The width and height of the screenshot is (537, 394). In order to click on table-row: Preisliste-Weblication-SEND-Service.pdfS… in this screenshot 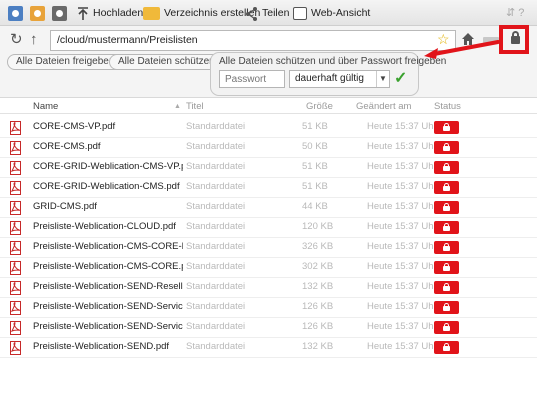, I will do `click(268, 328)`.